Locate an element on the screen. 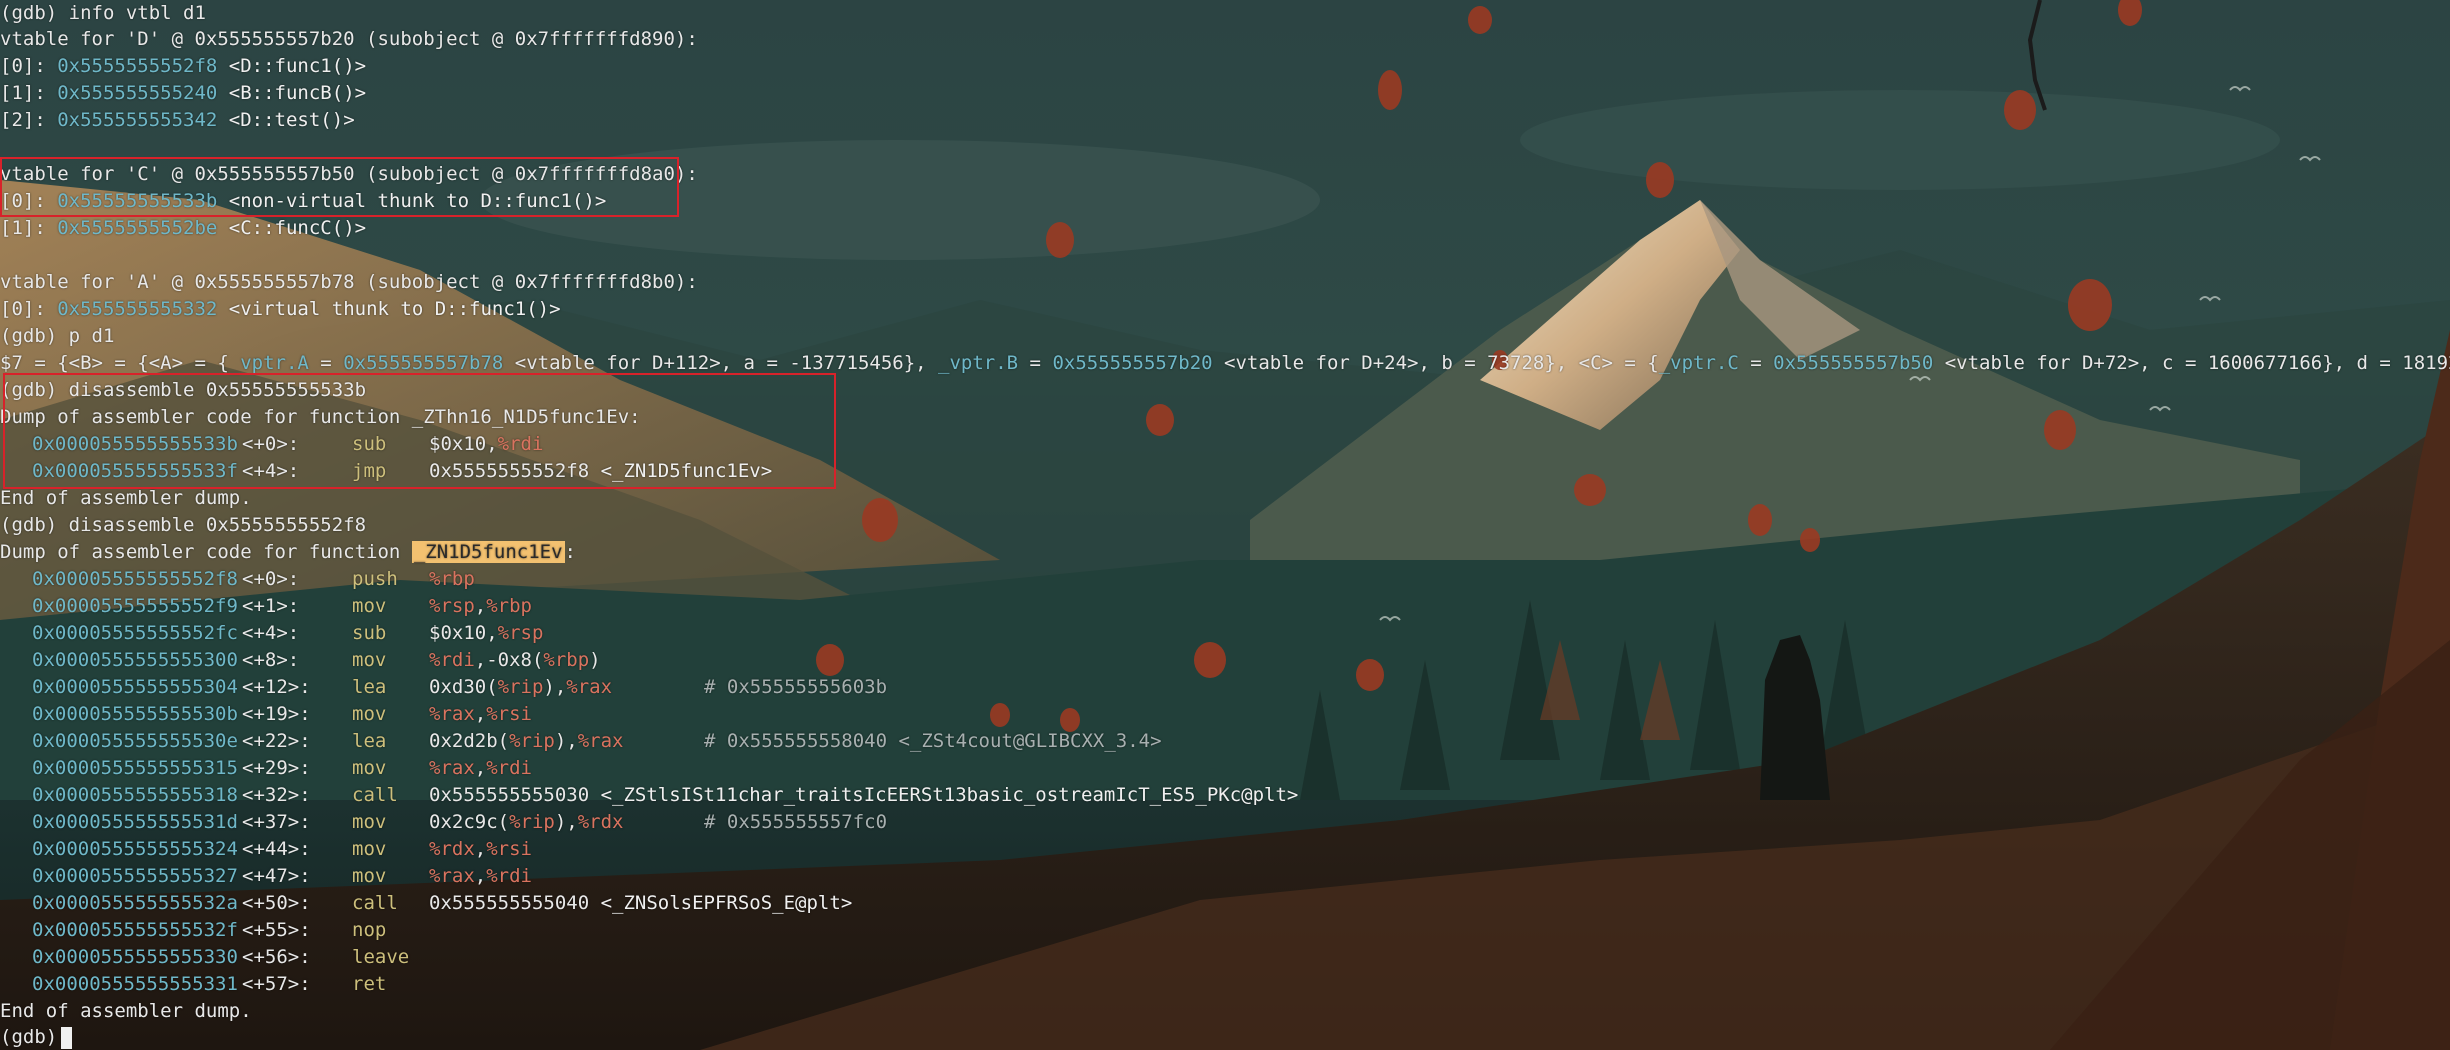  print-value-part: <vtable for D+24>, b = 73728}, <C> = { is located at coordinates (1435, 363).